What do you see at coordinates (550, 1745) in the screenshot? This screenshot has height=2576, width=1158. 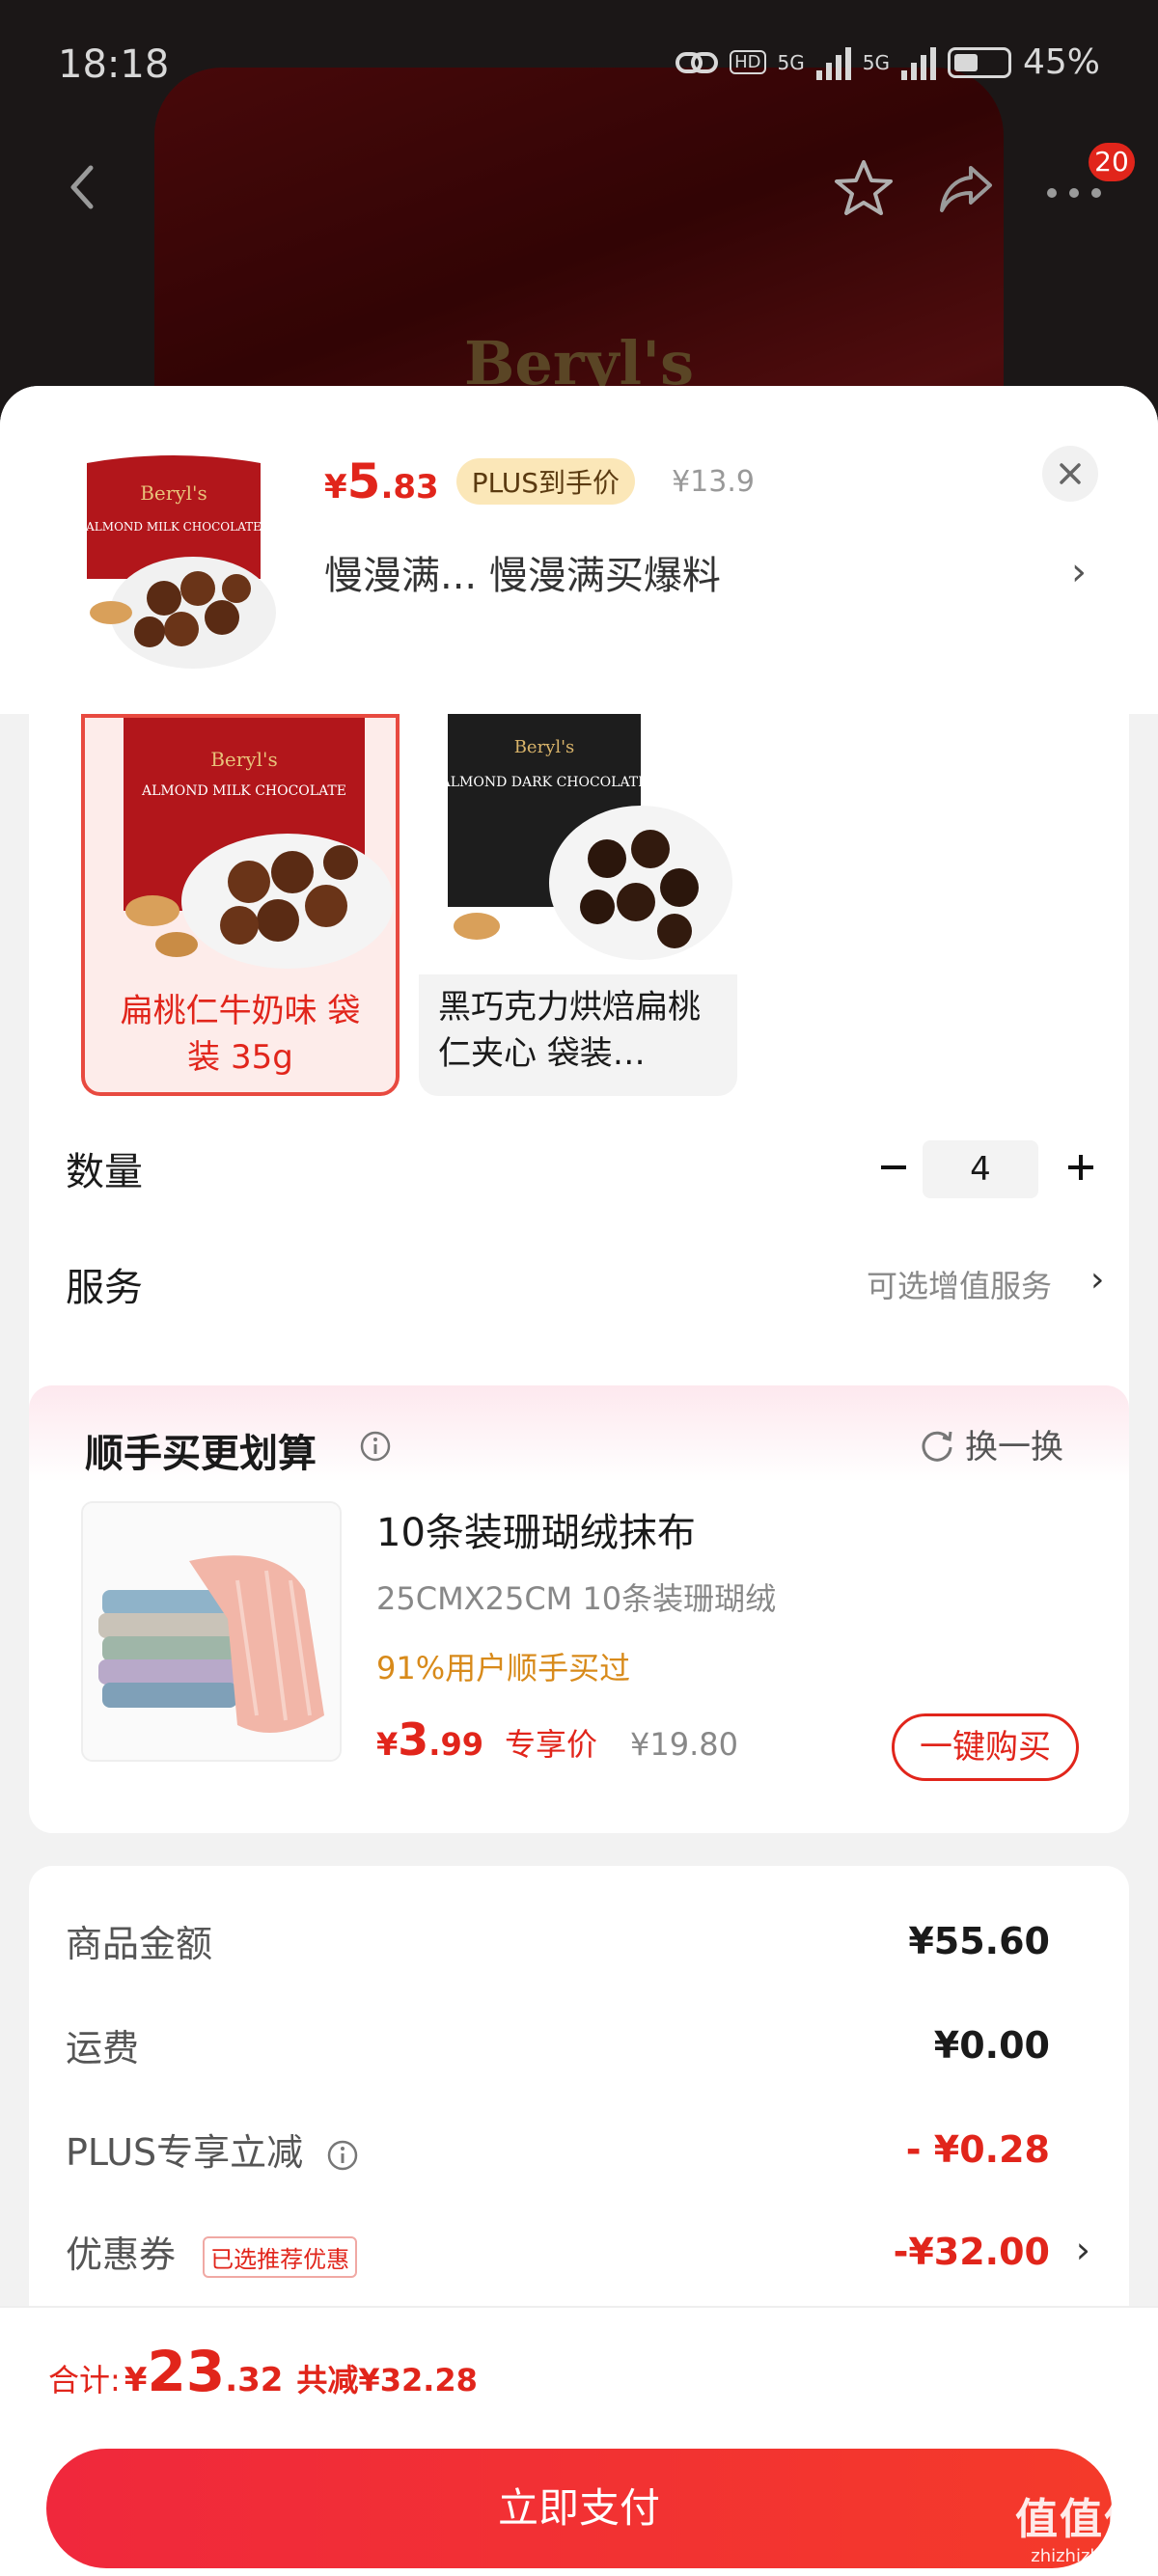 I see `addon-exclusive-tag: 专享价` at bounding box center [550, 1745].